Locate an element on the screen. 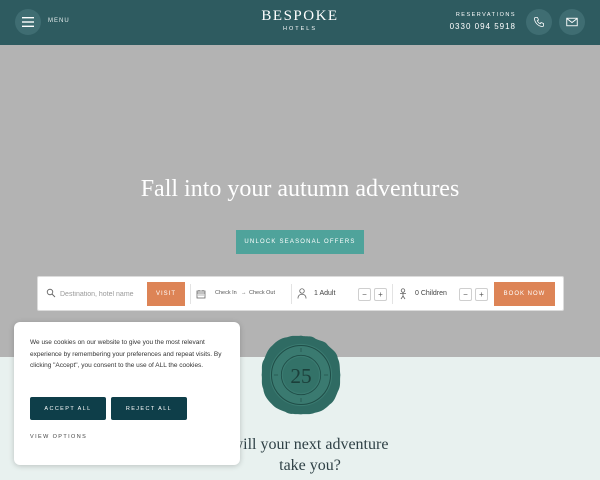  reject-all-button: REJECT ALL is located at coordinates (149, 408).